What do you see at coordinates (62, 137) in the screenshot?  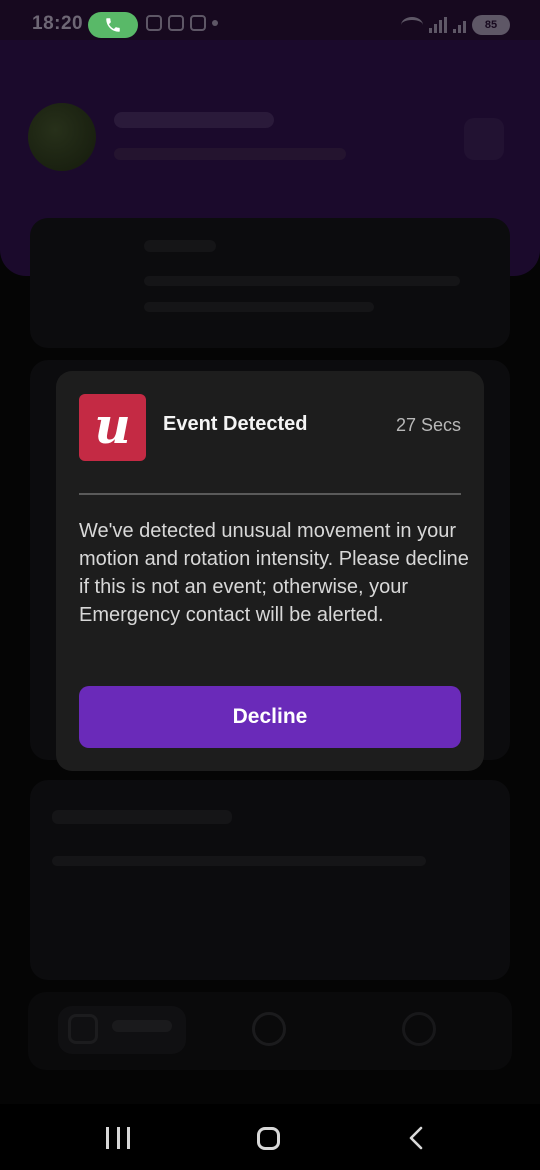 I see `avatar` at bounding box center [62, 137].